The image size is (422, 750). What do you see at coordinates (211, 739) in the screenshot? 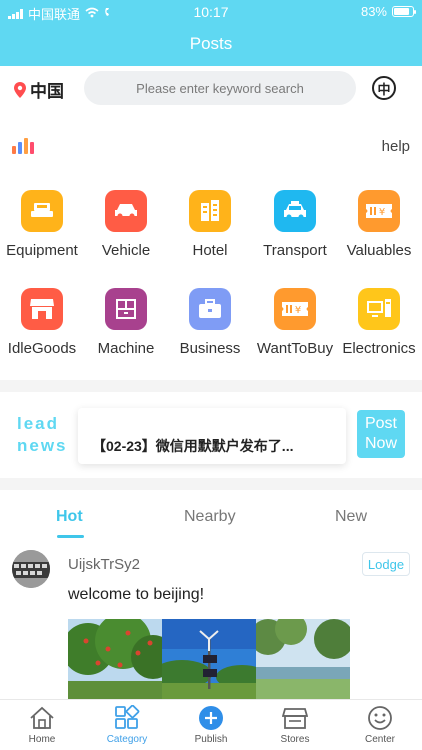
I see `nav-label: Publish` at bounding box center [211, 739].